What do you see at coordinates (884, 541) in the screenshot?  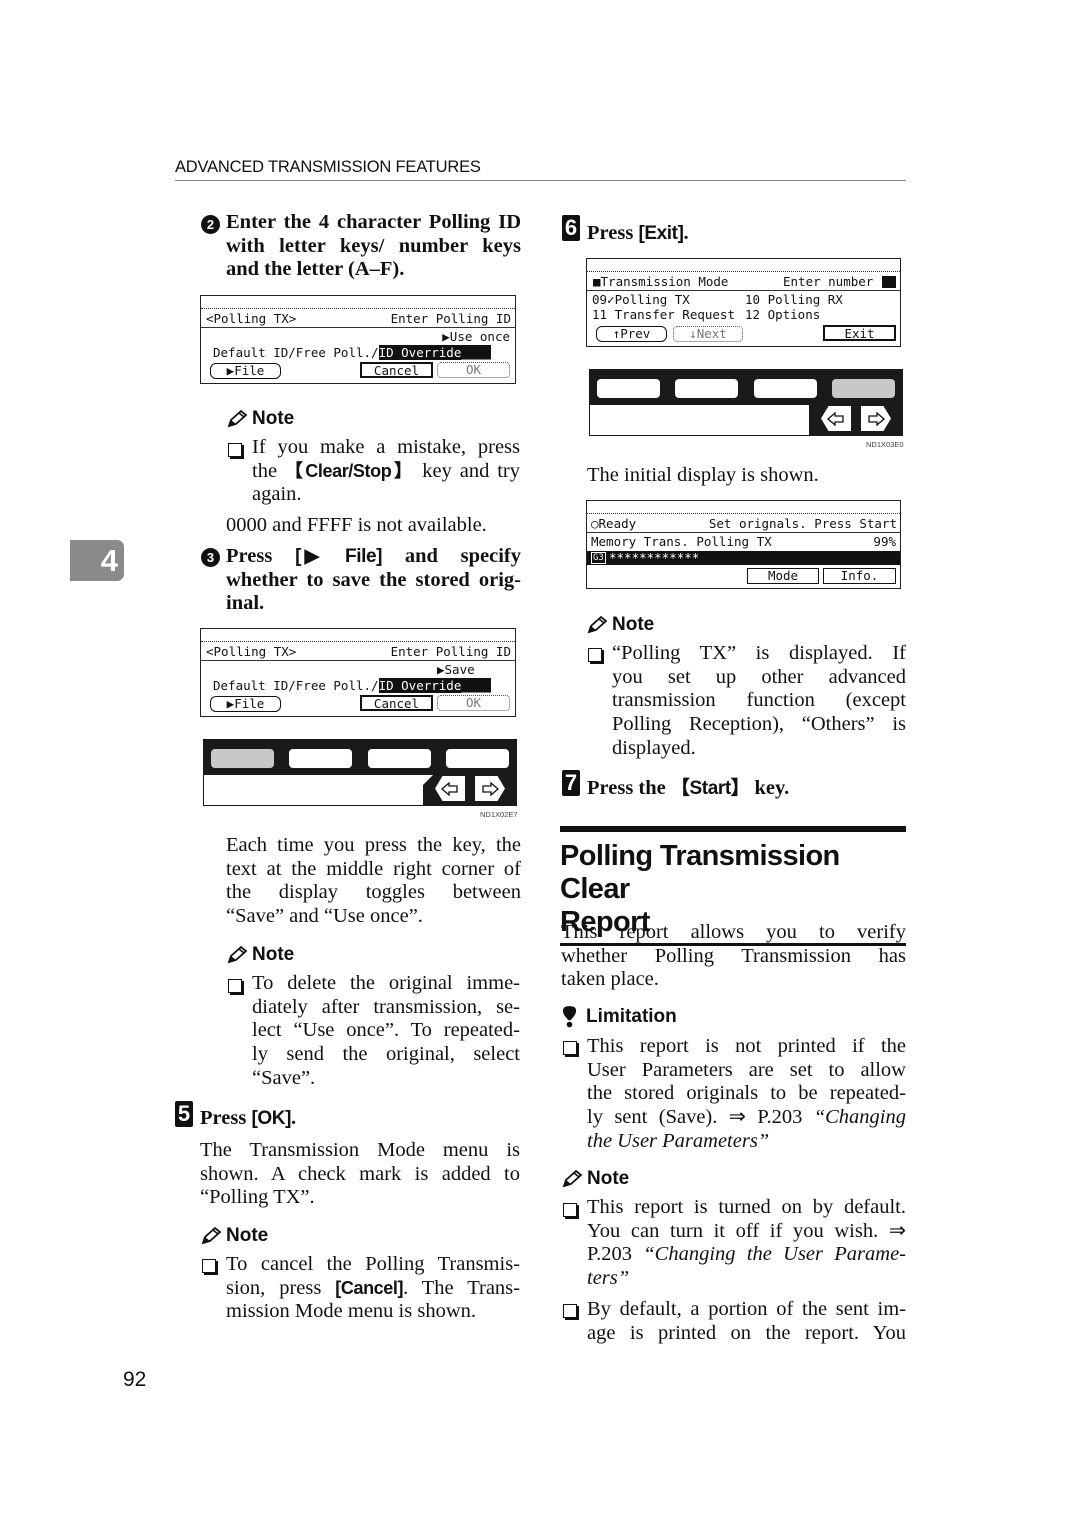 I see `memory-percentage: 99%` at bounding box center [884, 541].